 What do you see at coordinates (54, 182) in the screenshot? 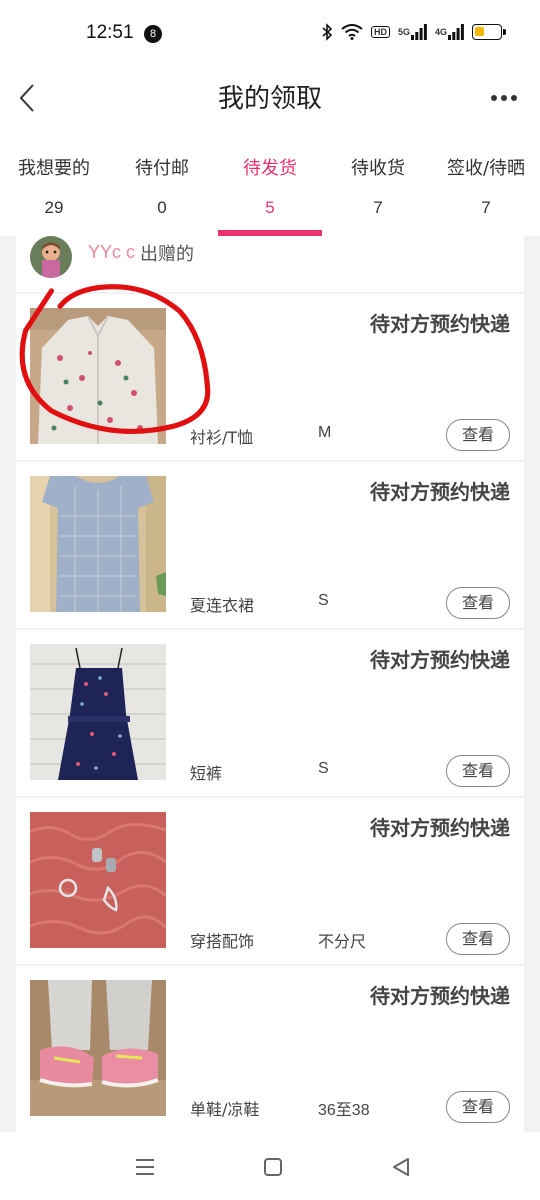
I see `tab-wanted: 我想要的 29` at bounding box center [54, 182].